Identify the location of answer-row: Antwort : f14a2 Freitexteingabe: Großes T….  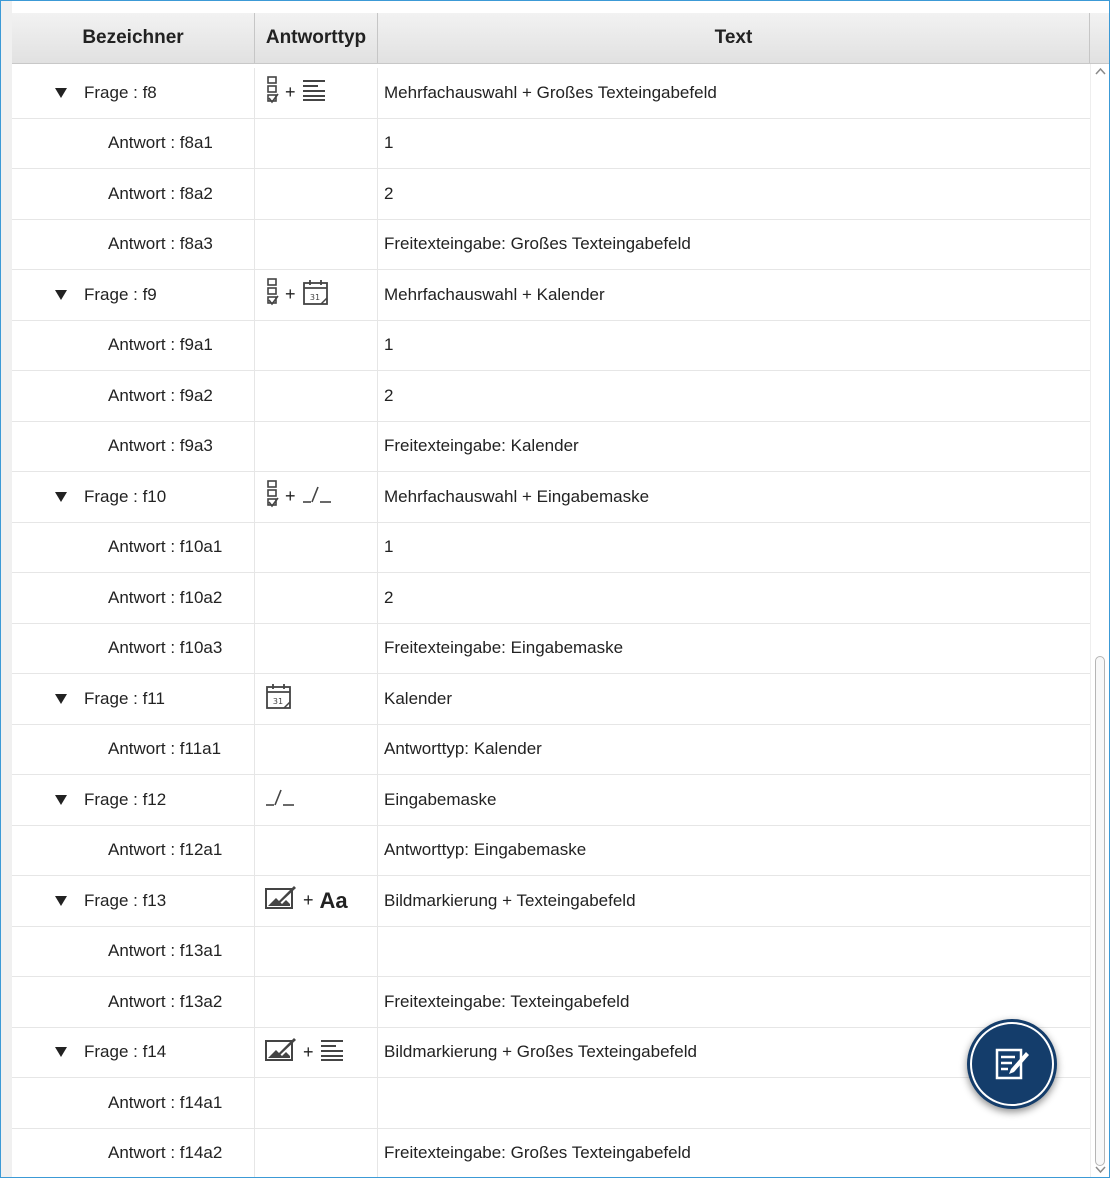
(551, 1152).